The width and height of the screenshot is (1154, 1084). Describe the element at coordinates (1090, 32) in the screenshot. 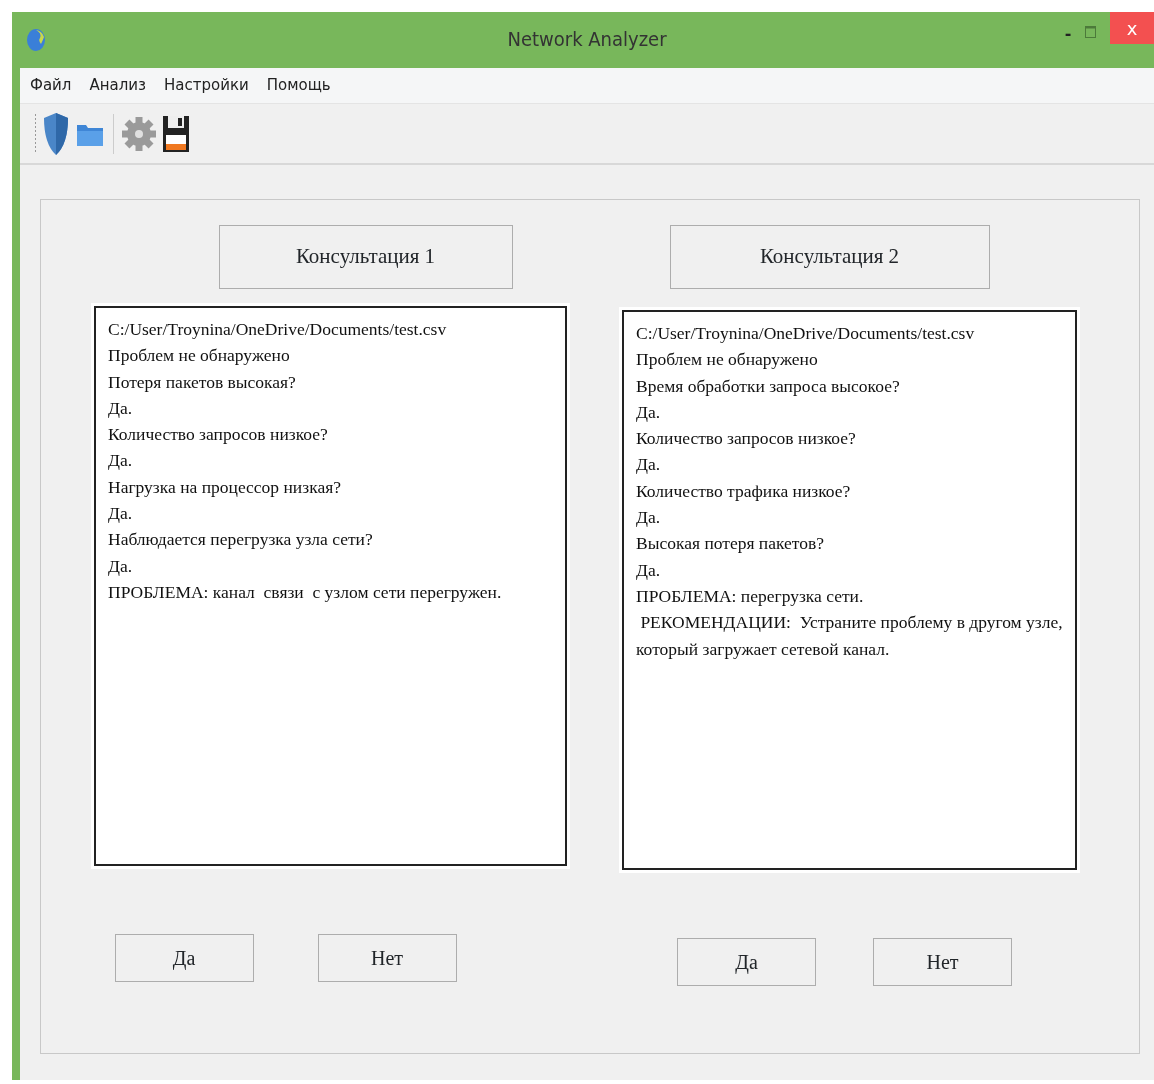

I see `maximize-icon` at that location.